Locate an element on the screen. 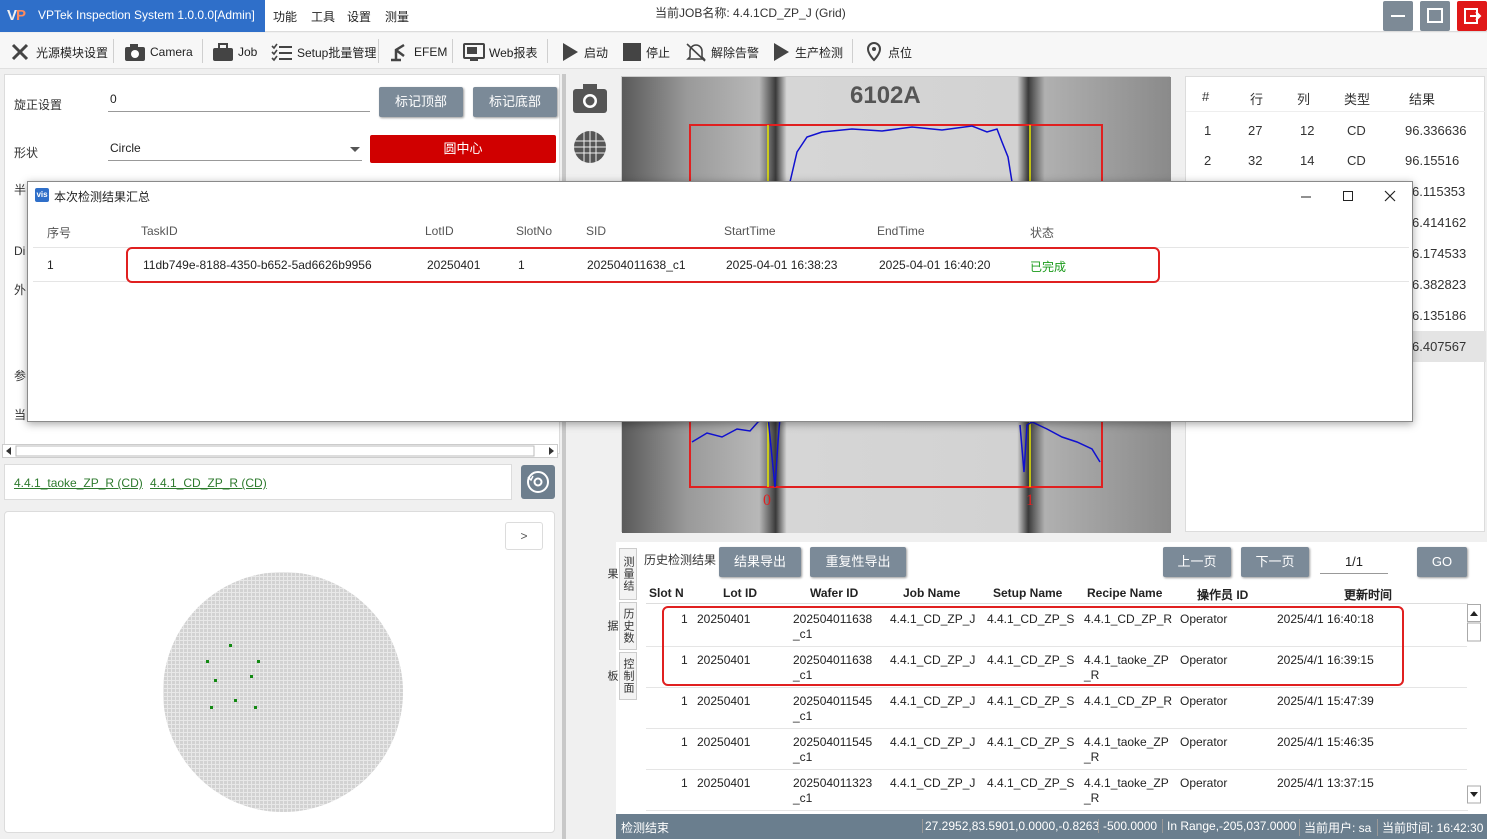 This screenshot has height=839, width=1487. cell: 4.4.1_CD_ZP_S is located at coordinates (1031, 701).